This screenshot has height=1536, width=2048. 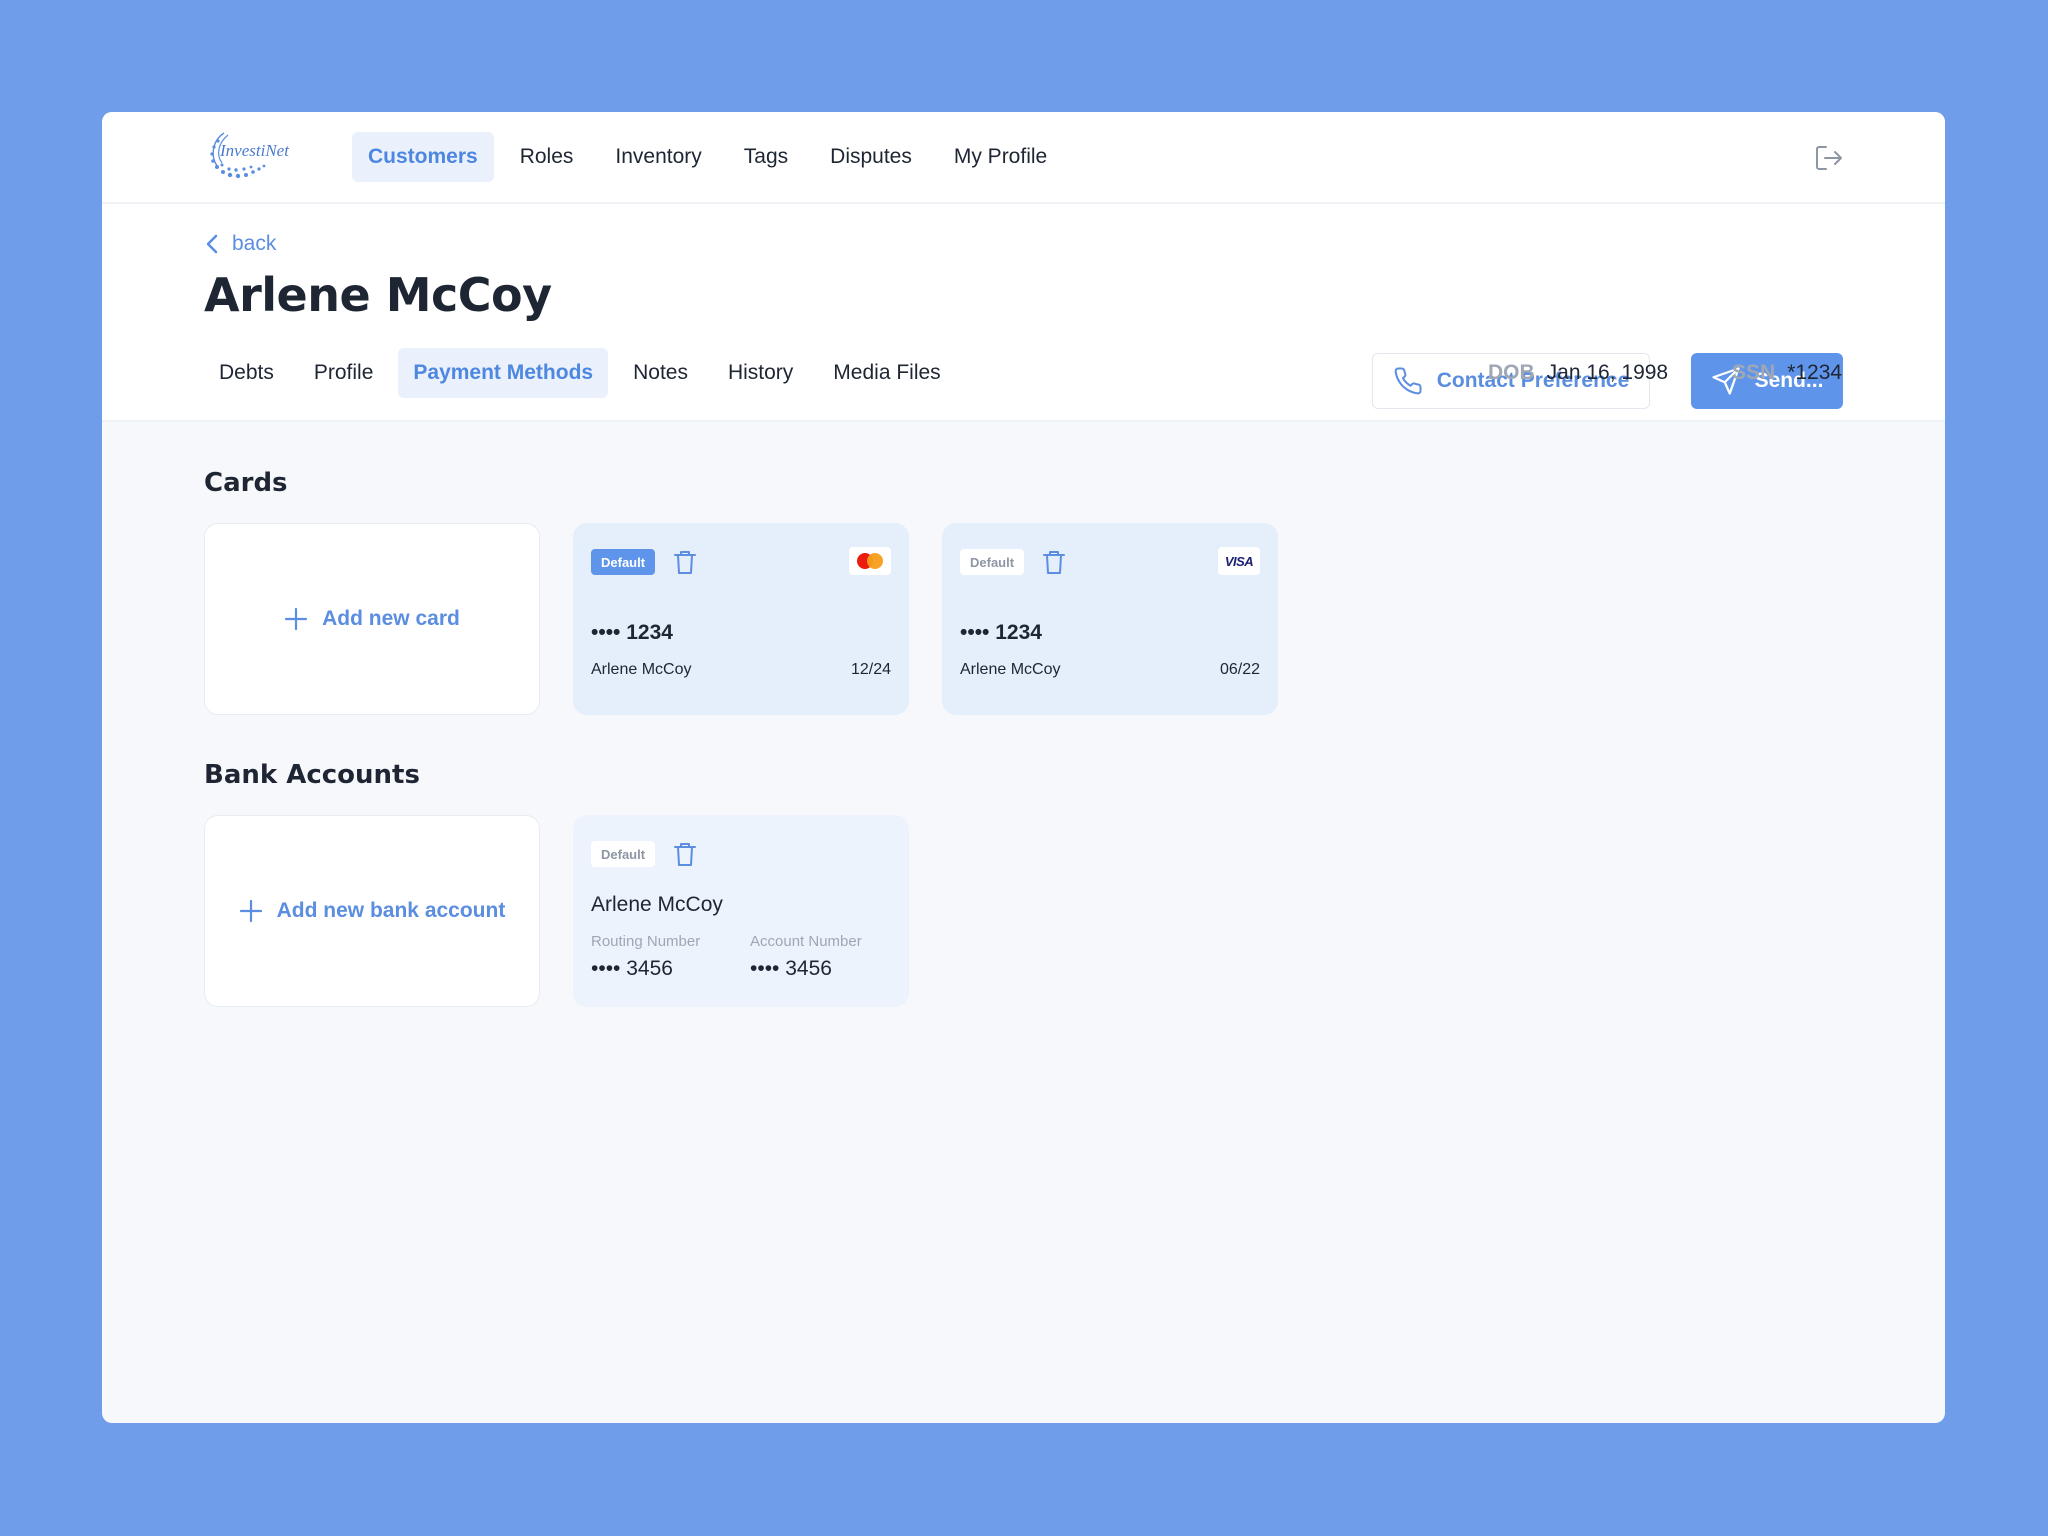 I want to click on add-new-card-button: Add new card, so click(x=372, y=619).